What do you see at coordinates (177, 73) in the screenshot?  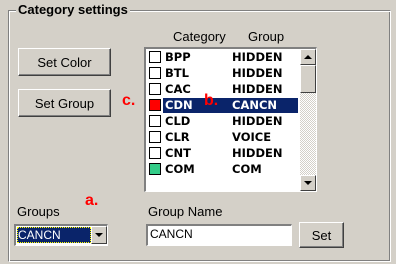 I see `category-cell: BTL` at bounding box center [177, 73].